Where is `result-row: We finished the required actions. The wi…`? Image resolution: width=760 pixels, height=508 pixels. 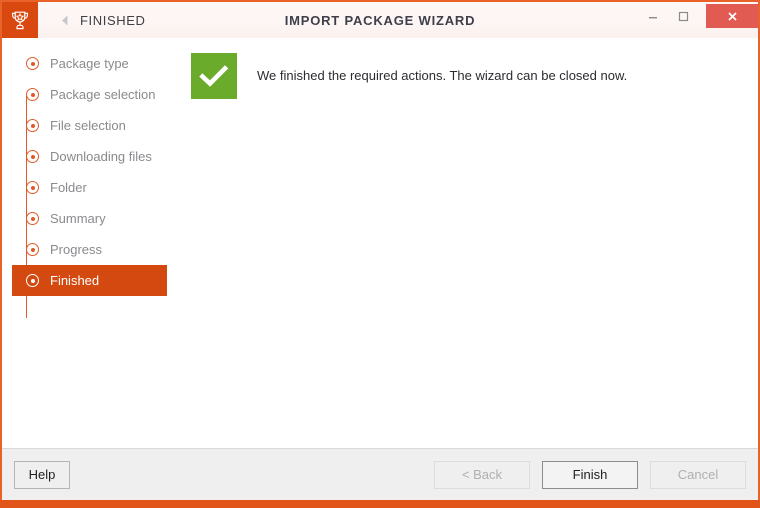 result-row: We finished the required actions. The wi… is located at coordinates (466, 76).